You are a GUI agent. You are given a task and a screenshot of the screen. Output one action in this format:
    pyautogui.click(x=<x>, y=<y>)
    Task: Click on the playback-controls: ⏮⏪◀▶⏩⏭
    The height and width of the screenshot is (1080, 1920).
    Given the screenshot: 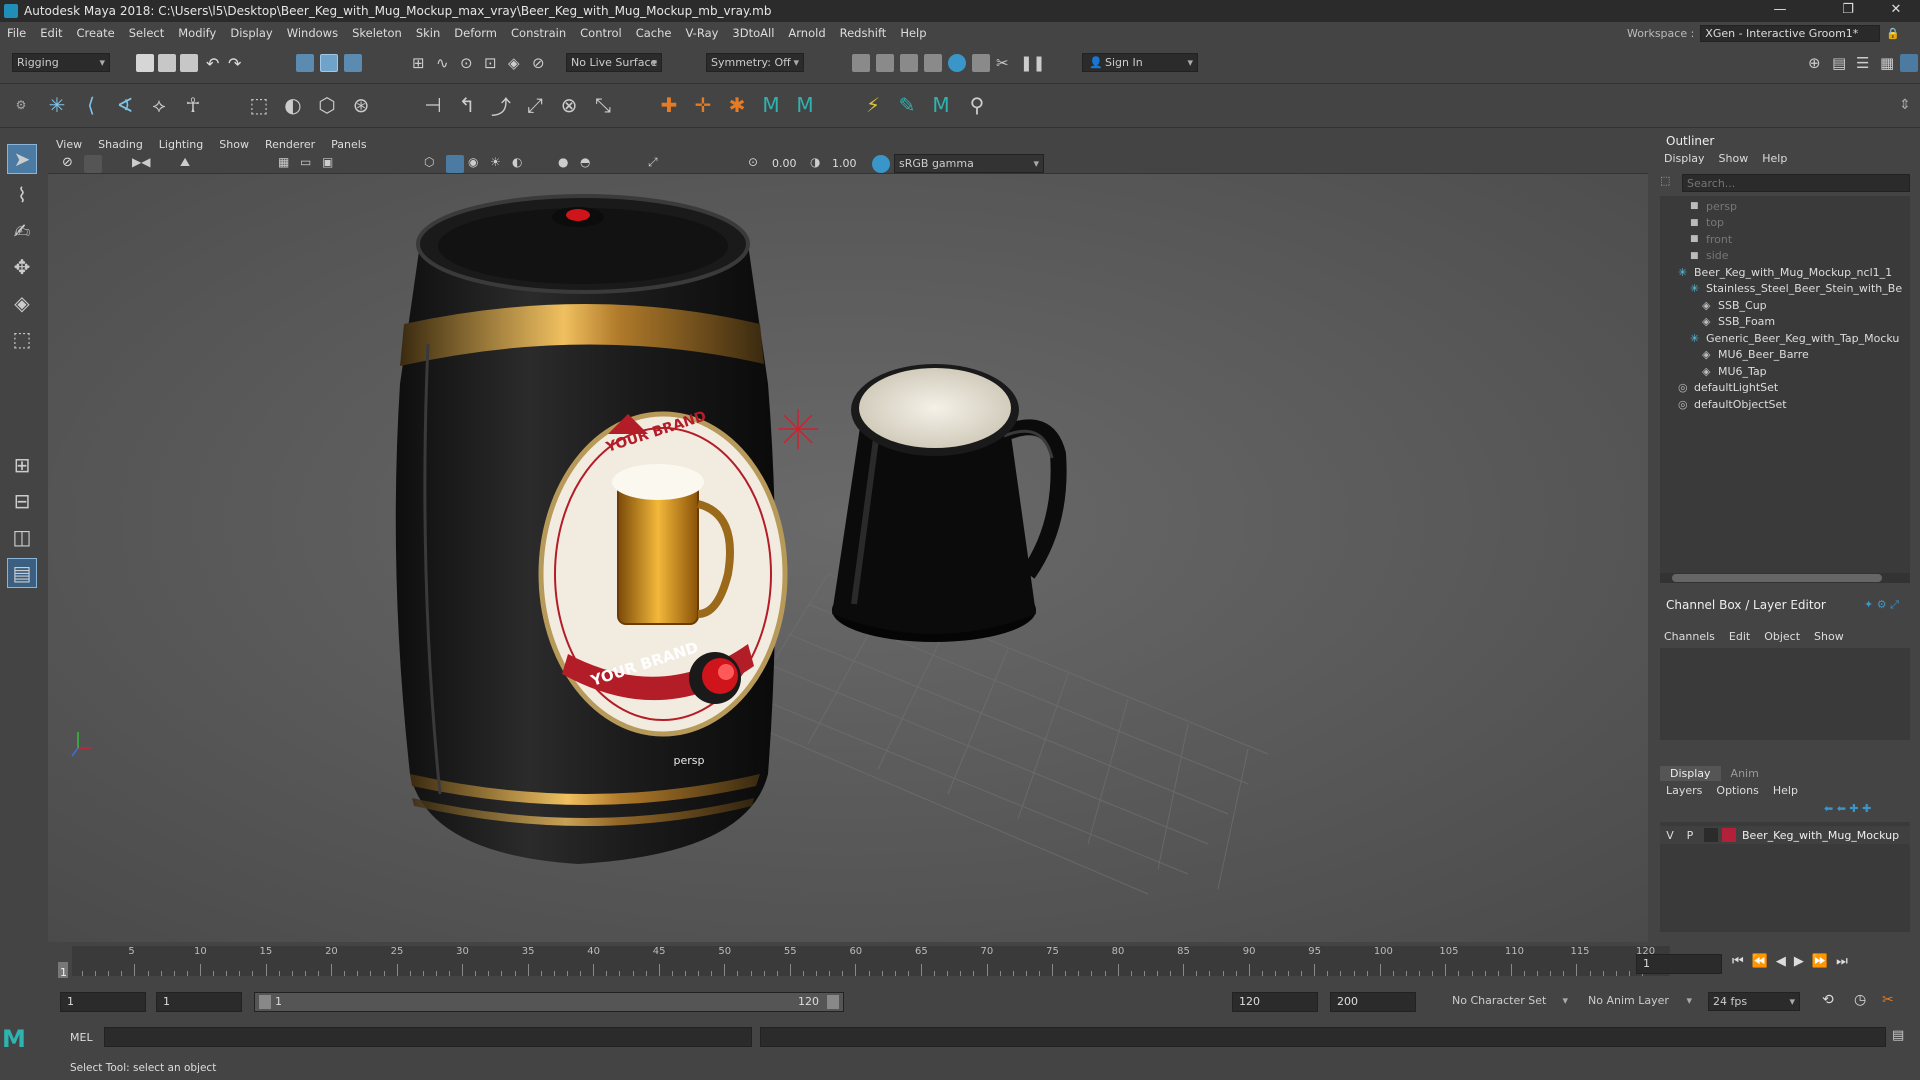 What is the action you would take?
    pyautogui.click(x=1794, y=961)
    